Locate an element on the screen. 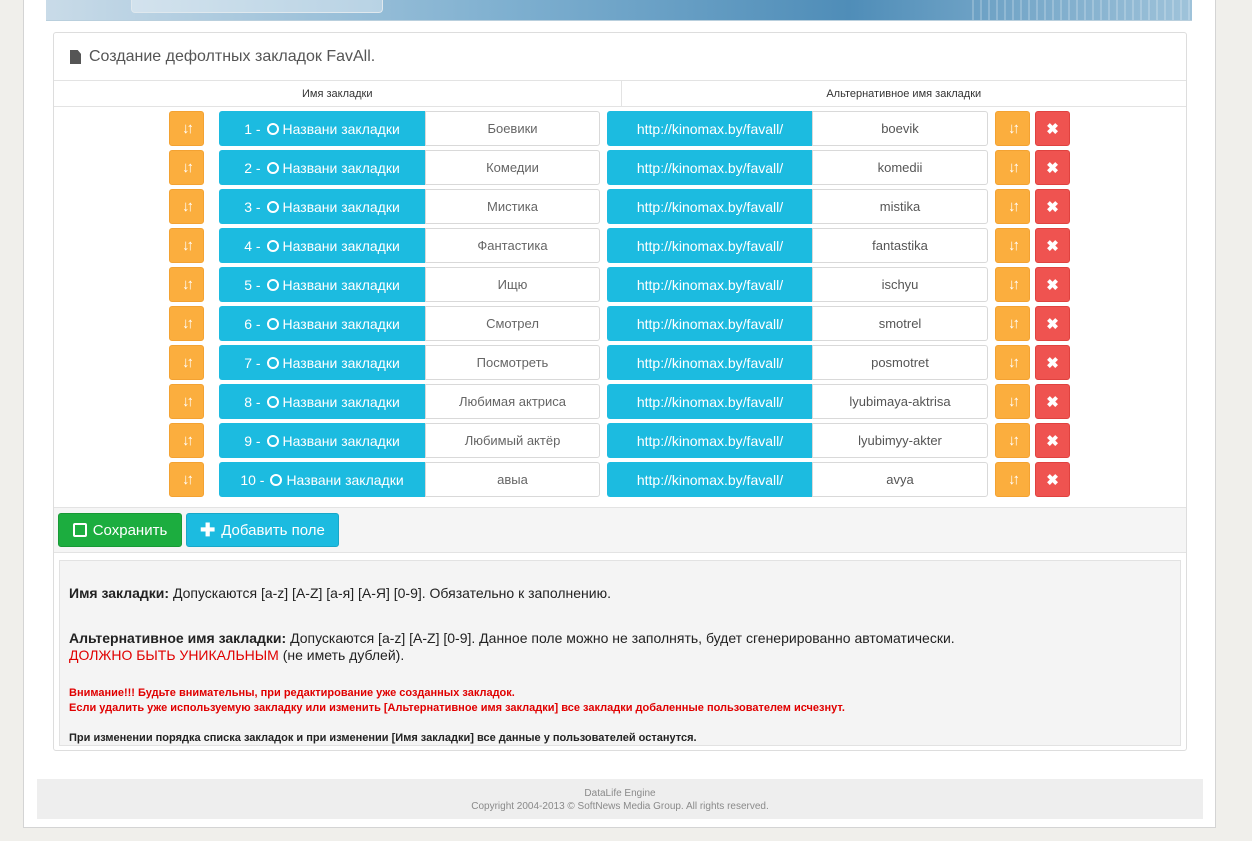 The image size is (1252, 841). bookmark-name-input: Любимая актриса is located at coordinates (512, 401).